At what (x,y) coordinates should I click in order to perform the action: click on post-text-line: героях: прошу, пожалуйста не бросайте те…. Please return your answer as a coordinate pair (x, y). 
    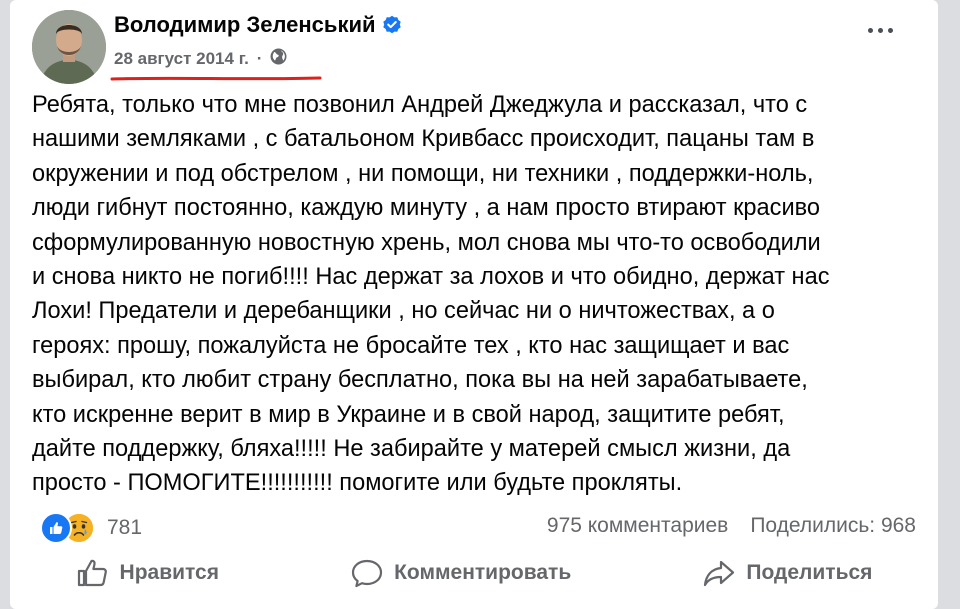
    Looking at the image, I should click on (411, 345).